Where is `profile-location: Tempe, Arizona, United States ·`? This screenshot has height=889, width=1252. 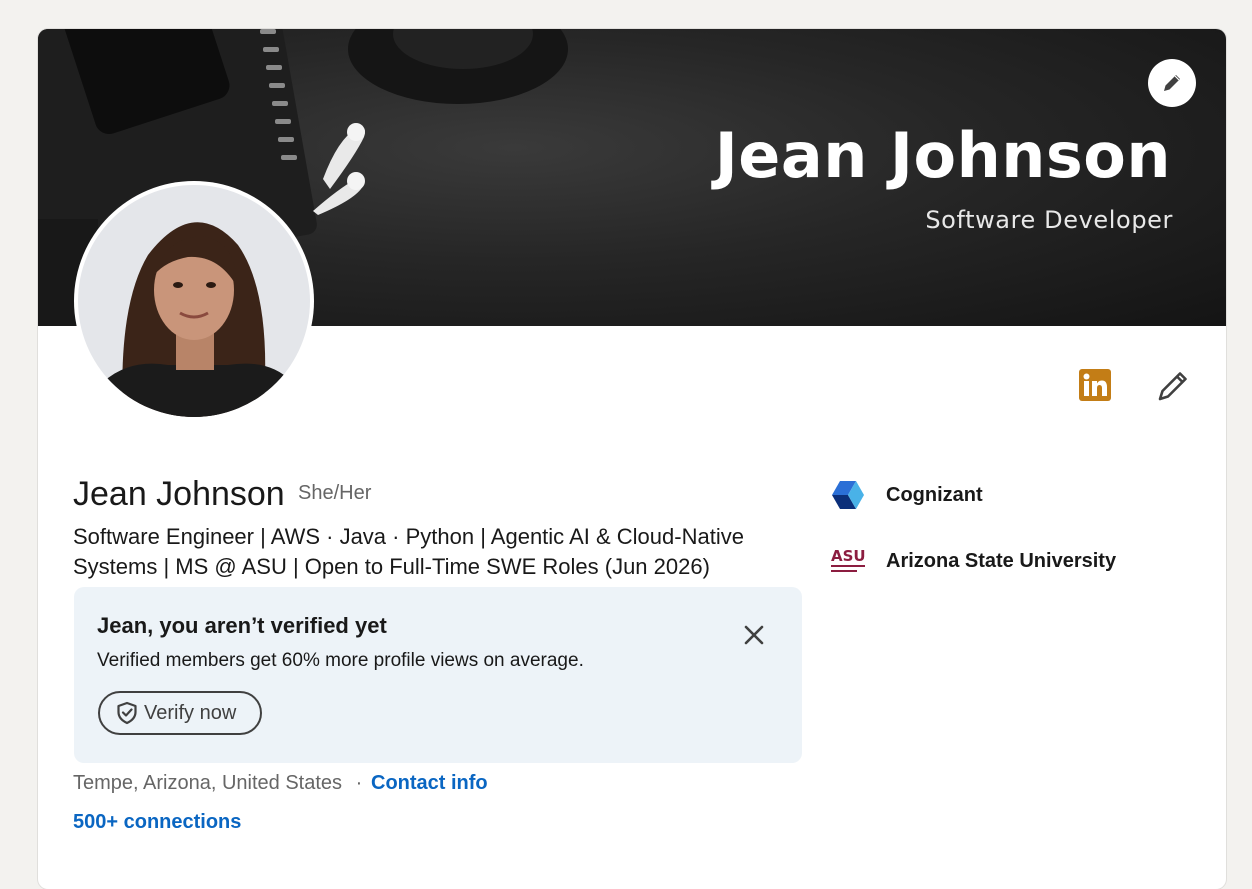 profile-location: Tempe, Arizona, United States · is located at coordinates (217, 783).